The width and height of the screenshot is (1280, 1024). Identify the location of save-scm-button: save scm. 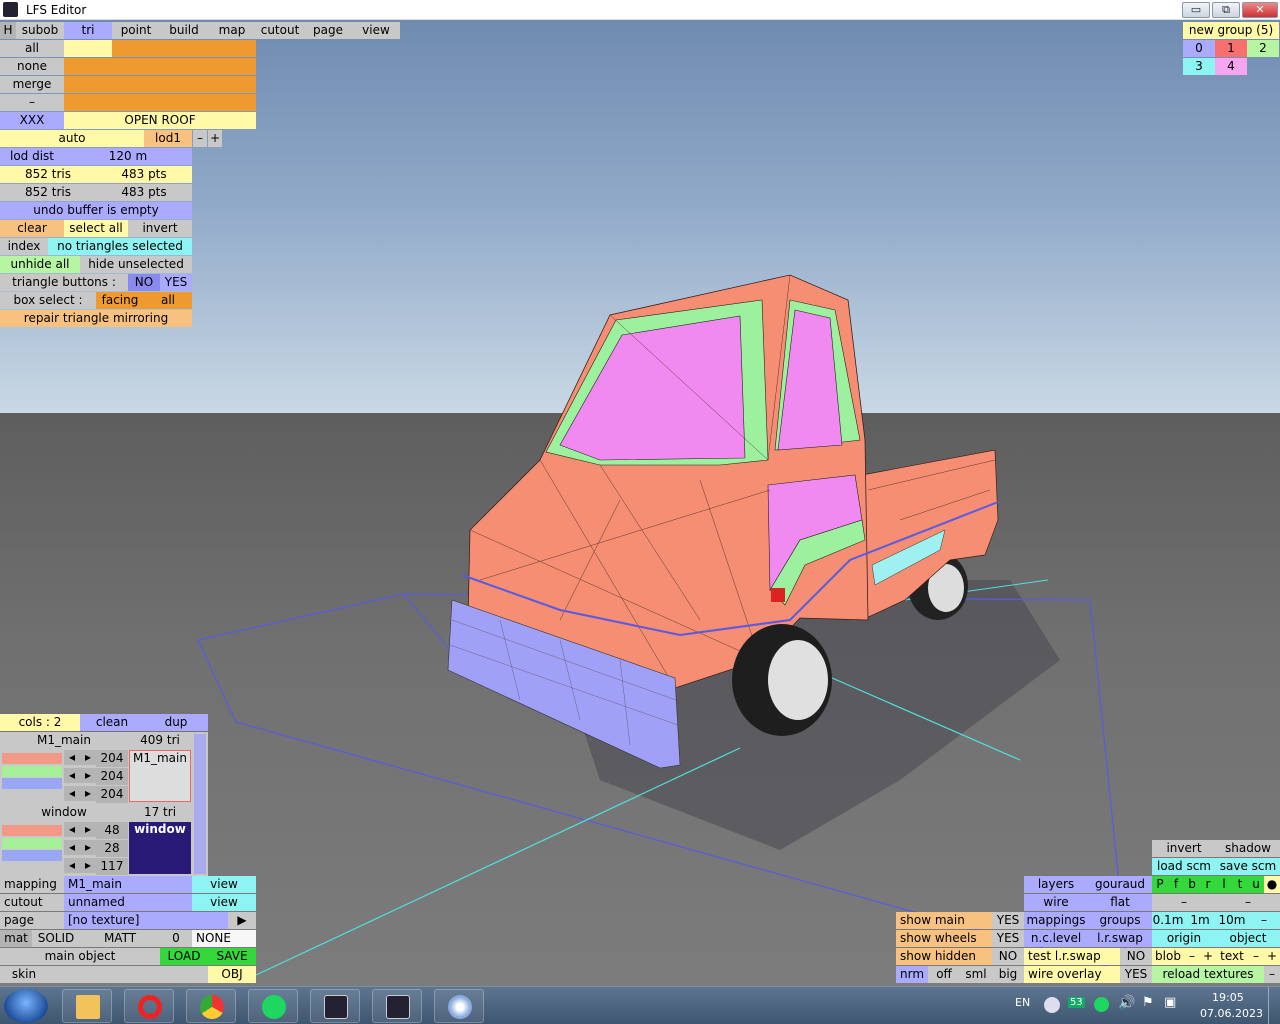
(1248, 866).